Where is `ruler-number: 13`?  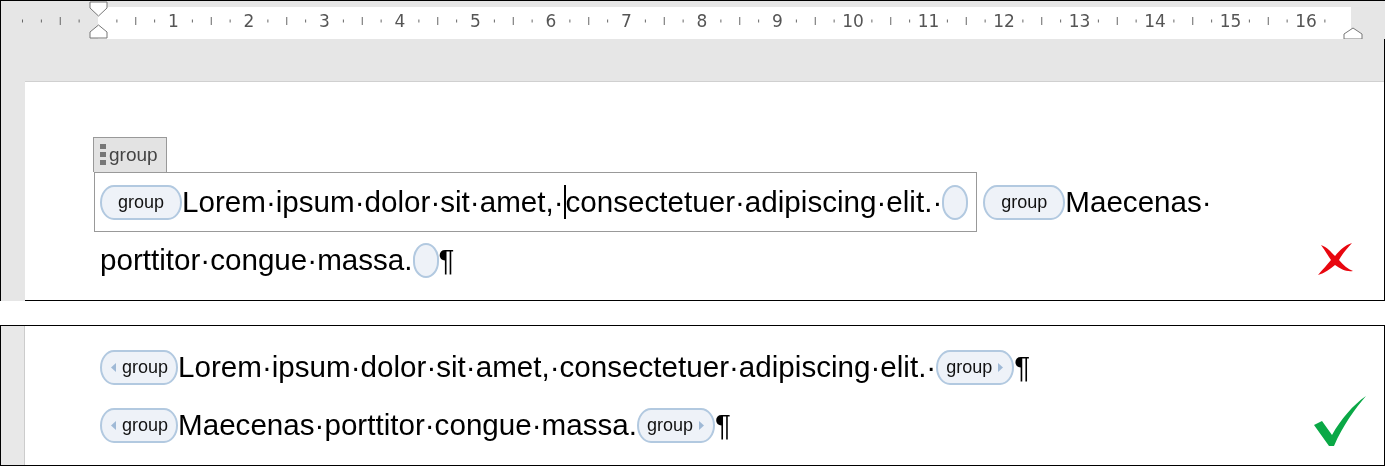
ruler-number: 13 is located at coordinates (1079, 21).